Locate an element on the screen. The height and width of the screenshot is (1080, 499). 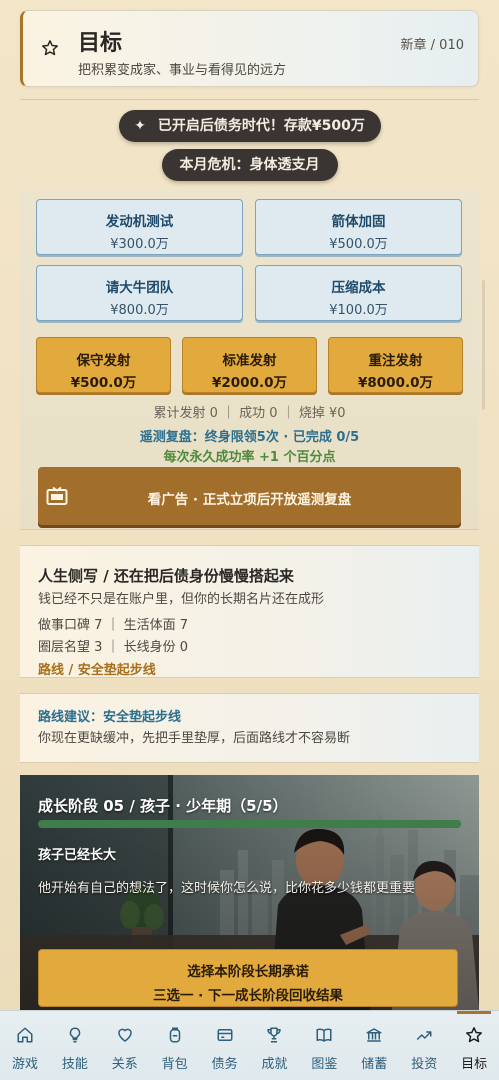
launch-label: 重注发射 is located at coordinates (395, 361).